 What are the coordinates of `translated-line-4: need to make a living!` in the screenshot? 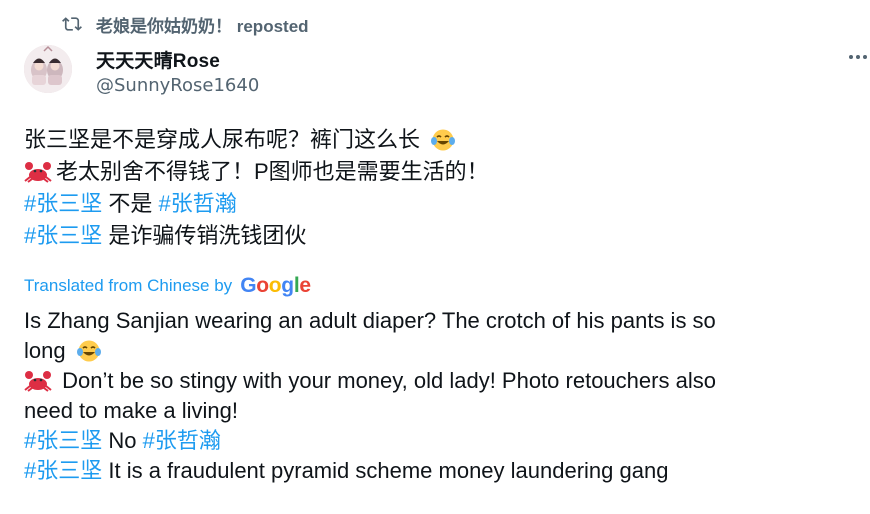 It's located at (131, 410).